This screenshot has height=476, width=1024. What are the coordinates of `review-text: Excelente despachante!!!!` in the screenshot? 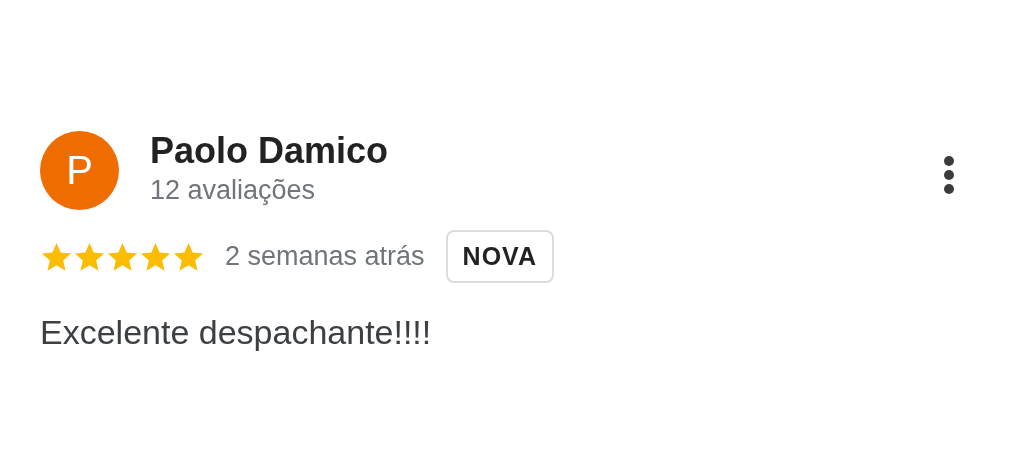 It's located at (236, 332).